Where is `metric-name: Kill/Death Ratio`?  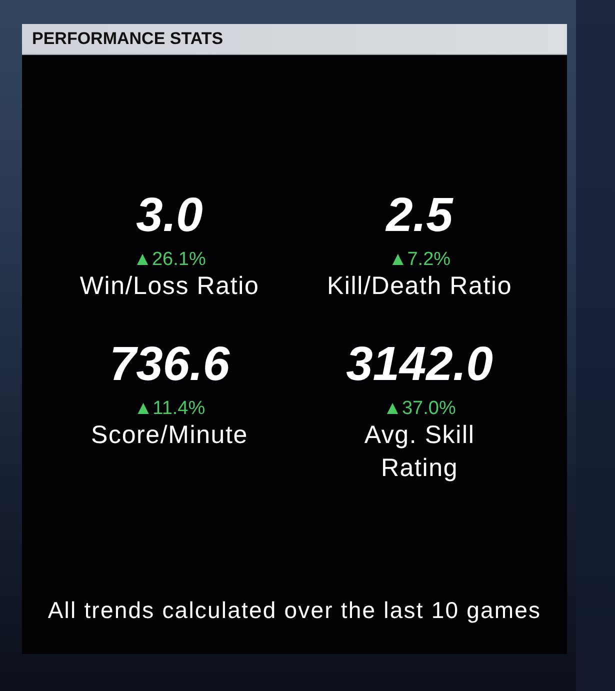
metric-name: Kill/Death Ratio is located at coordinates (419, 286).